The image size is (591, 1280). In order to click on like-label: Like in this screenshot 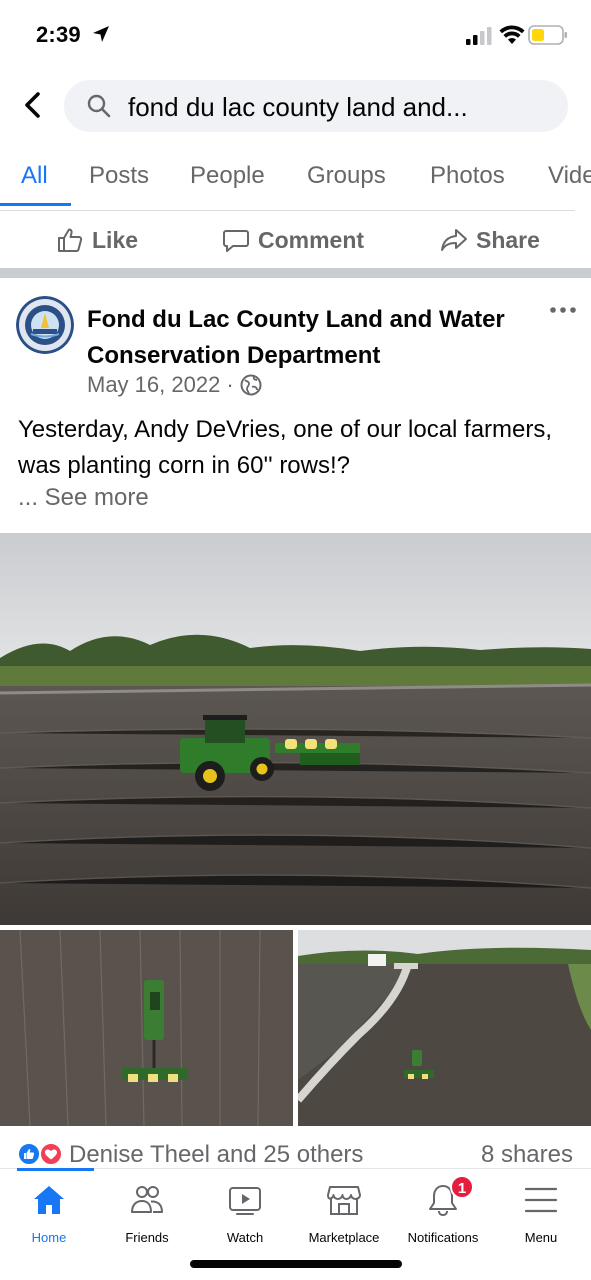, I will do `click(115, 239)`.